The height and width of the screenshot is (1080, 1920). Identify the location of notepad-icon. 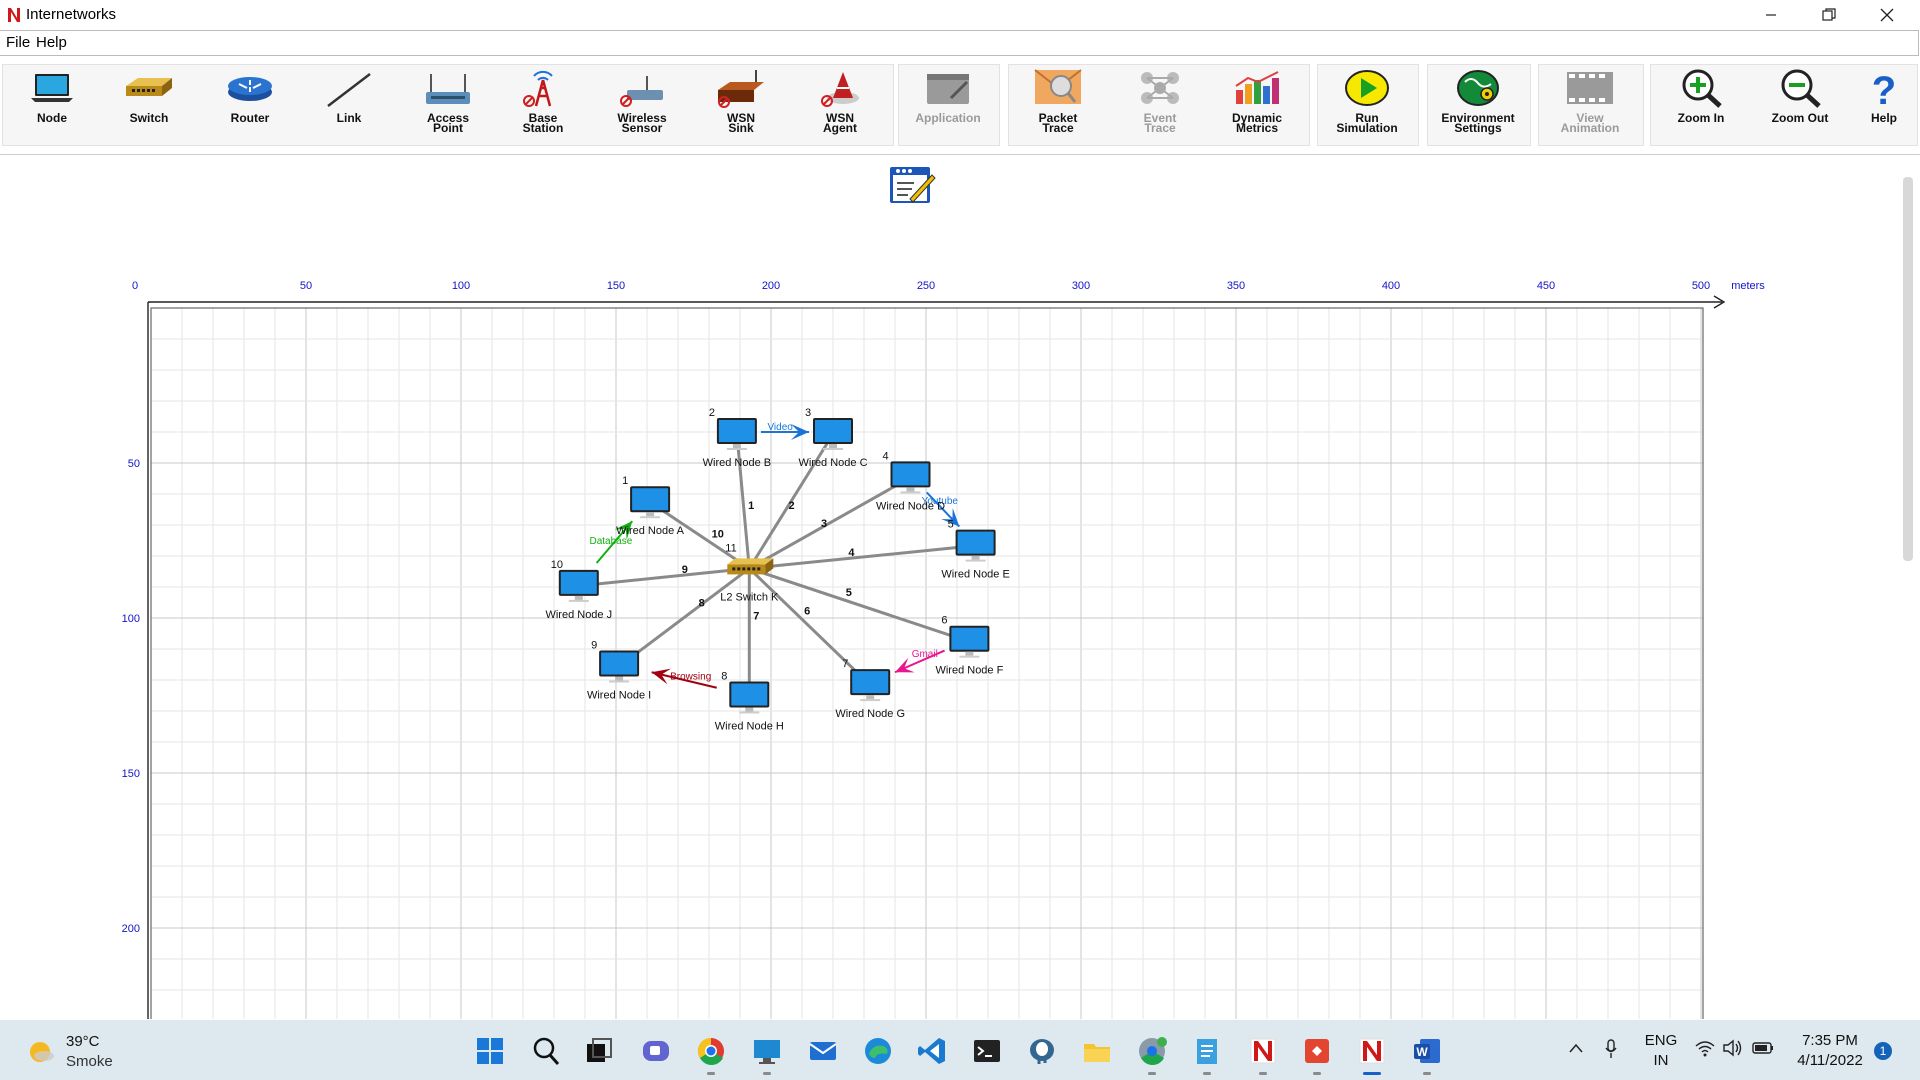
(913, 185).